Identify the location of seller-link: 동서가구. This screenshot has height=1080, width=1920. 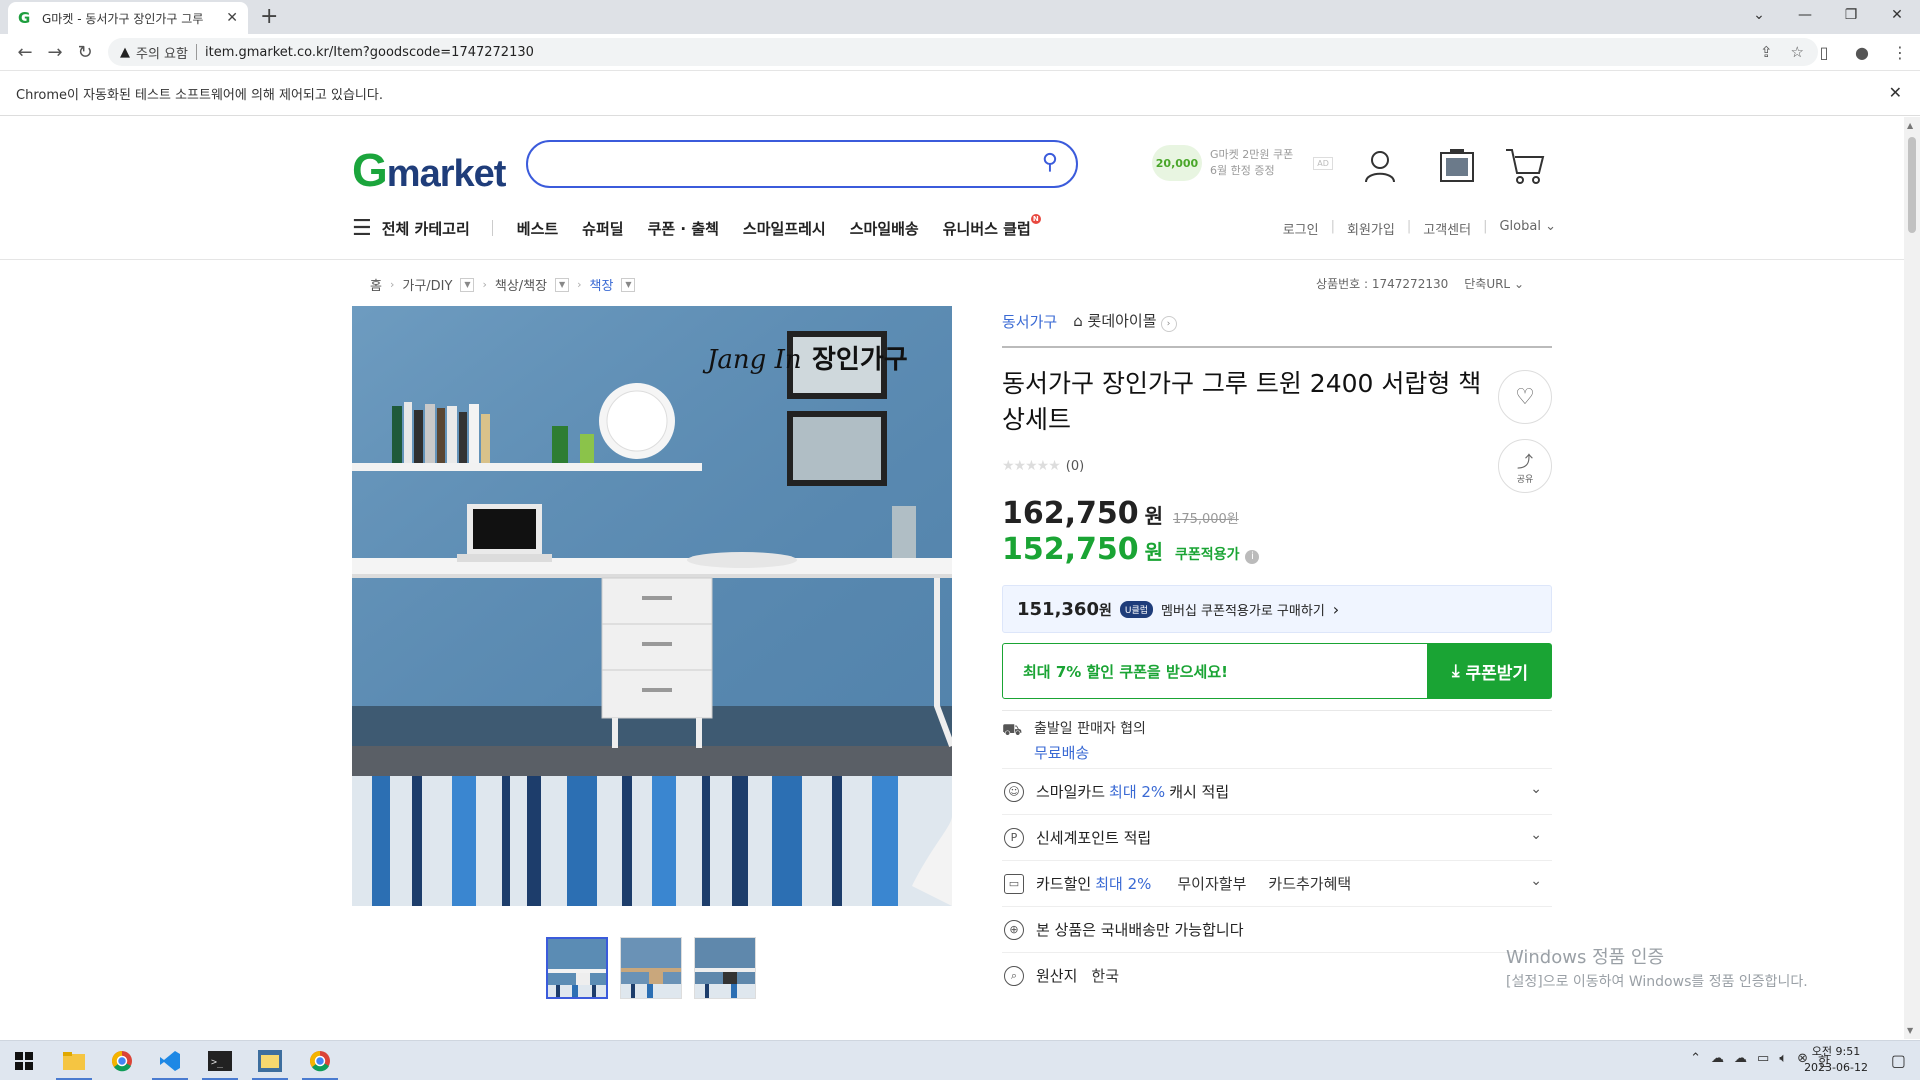
(1029, 321).